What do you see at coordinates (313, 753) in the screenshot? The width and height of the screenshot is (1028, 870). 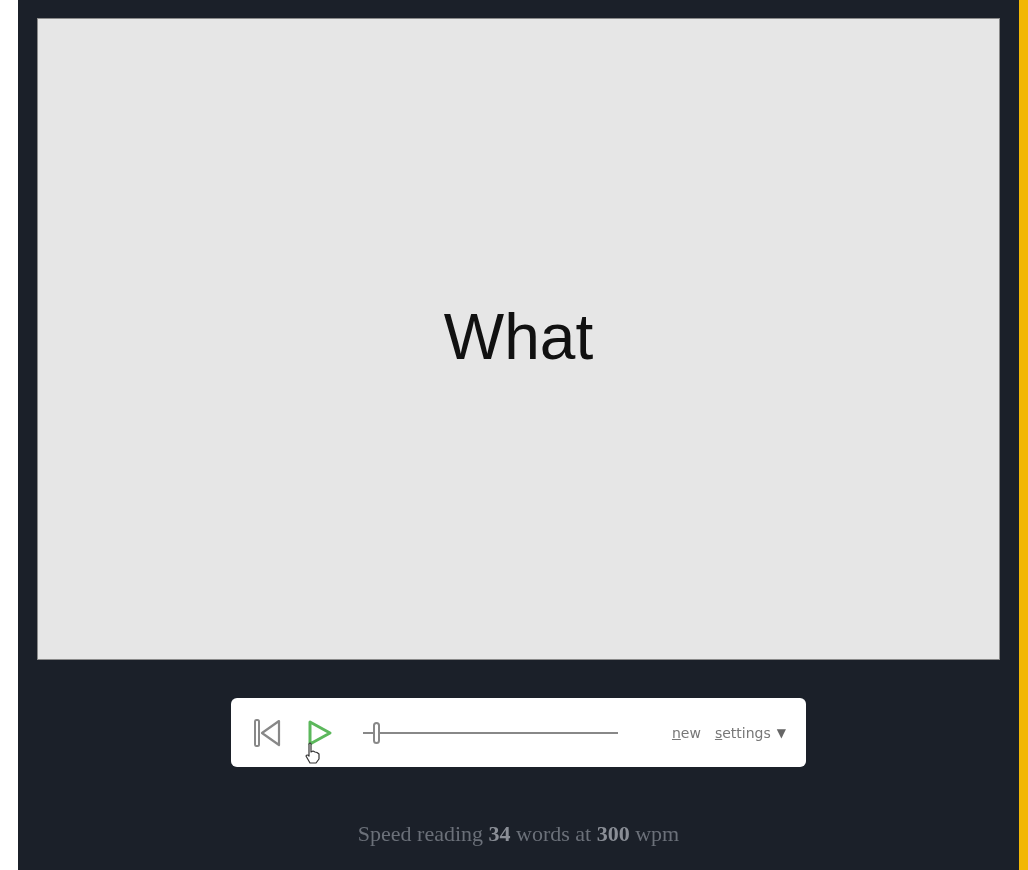 I see `hand-cursor-icon` at bounding box center [313, 753].